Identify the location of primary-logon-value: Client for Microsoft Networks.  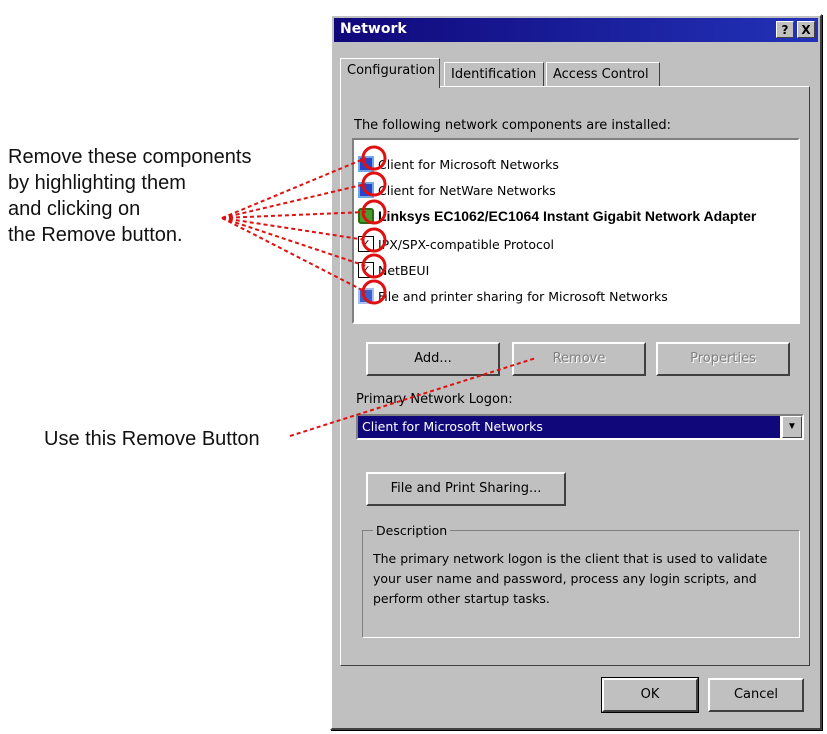
(569, 427).